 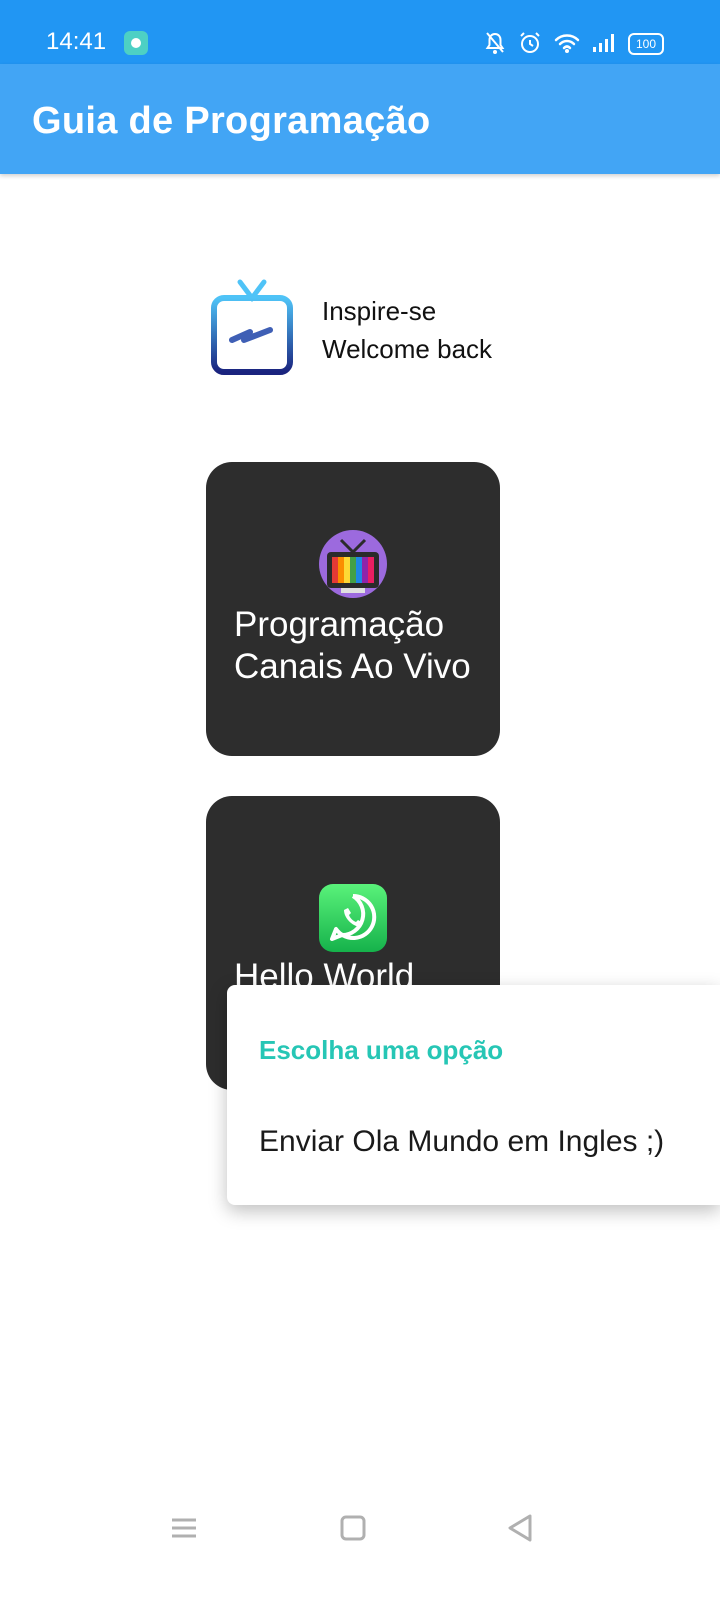 I want to click on system-nav-bar, so click(x=360, y=1544).